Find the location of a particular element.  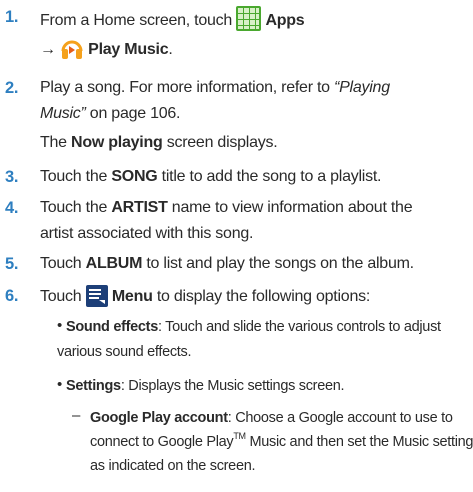

step-2-line-2: Music” on page 106. is located at coordinates (110, 113).